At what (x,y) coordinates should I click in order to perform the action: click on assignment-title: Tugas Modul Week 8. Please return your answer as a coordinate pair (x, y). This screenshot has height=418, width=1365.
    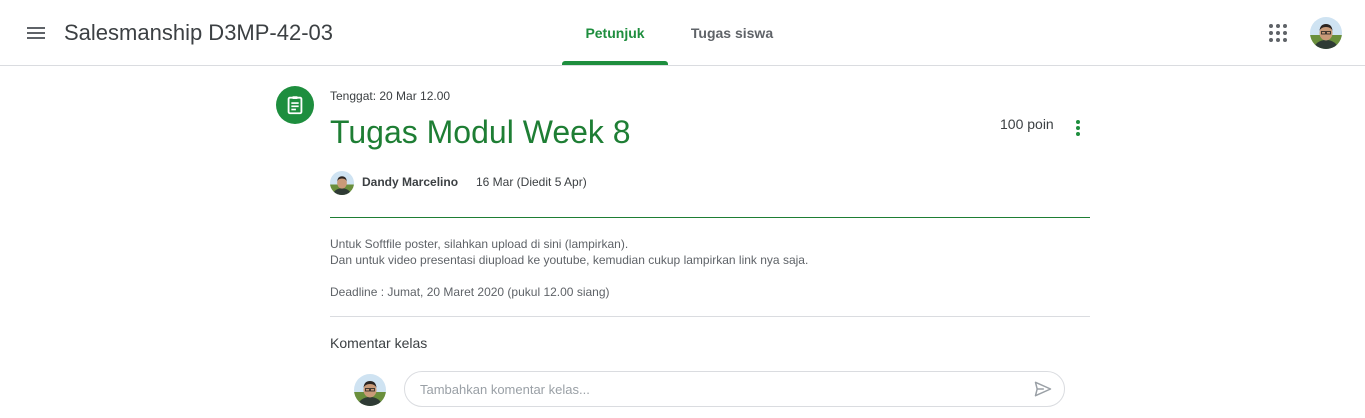
    Looking at the image, I should click on (480, 132).